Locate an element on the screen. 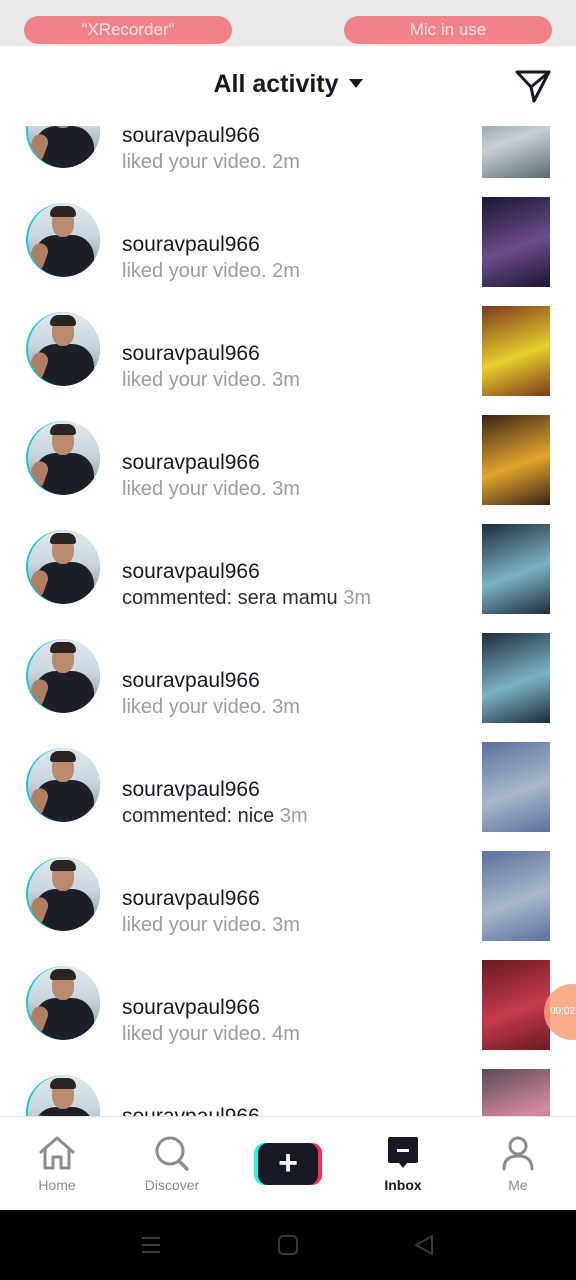 The width and height of the screenshot is (576, 1280). home-square-icon is located at coordinates (288, 1245).